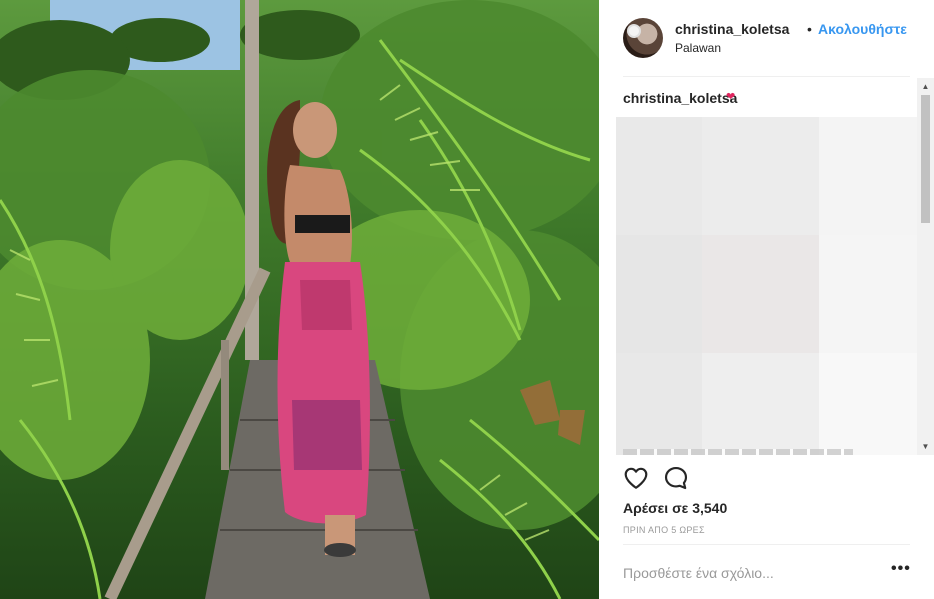 Image resolution: width=934 pixels, height=599 pixels. What do you see at coordinates (643, 38) in the screenshot?
I see `user-avatar` at bounding box center [643, 38].